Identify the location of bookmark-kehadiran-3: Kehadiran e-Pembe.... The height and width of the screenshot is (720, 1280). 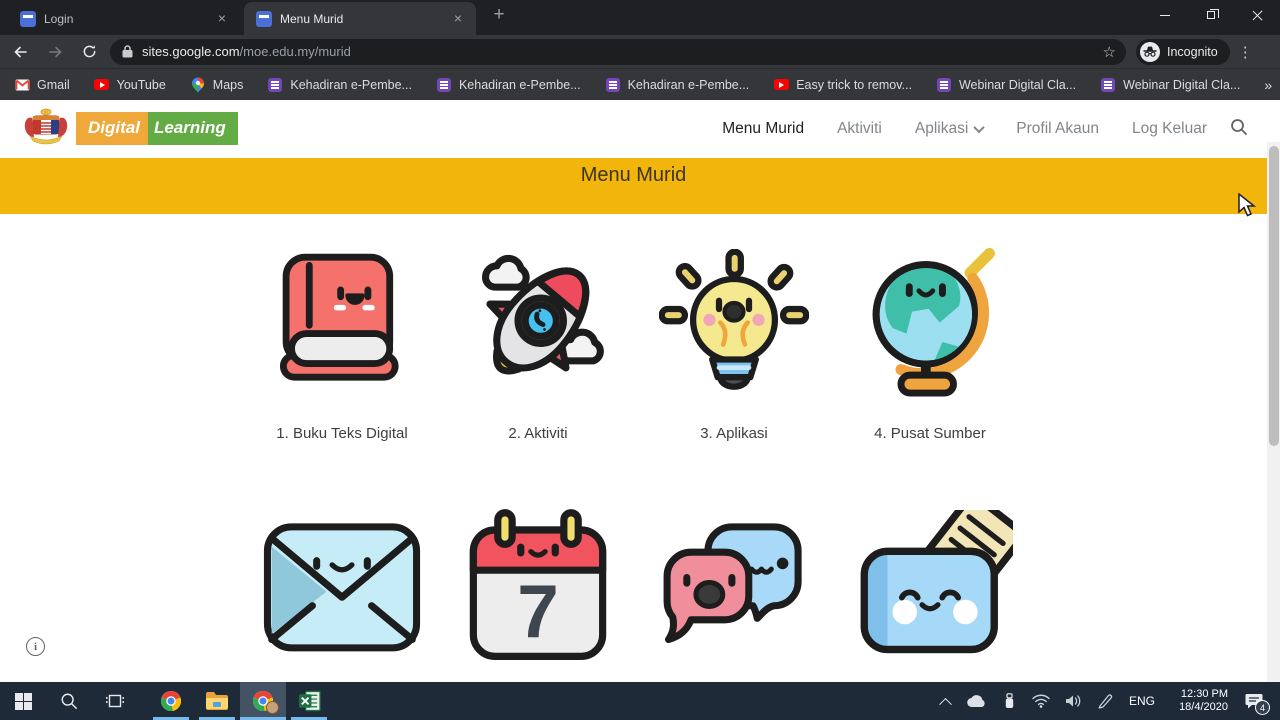
(677, 85).